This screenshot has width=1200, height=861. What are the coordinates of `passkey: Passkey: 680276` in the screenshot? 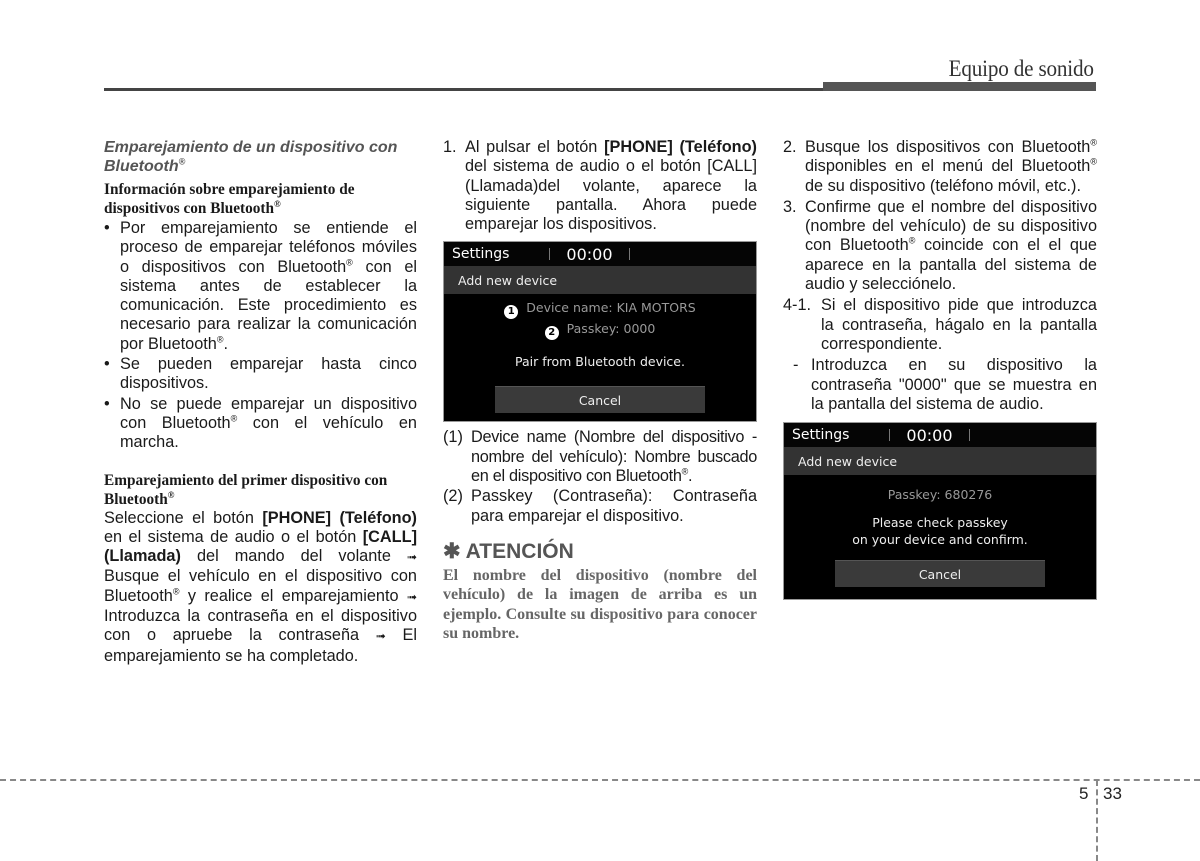 It's located at (940, 495).